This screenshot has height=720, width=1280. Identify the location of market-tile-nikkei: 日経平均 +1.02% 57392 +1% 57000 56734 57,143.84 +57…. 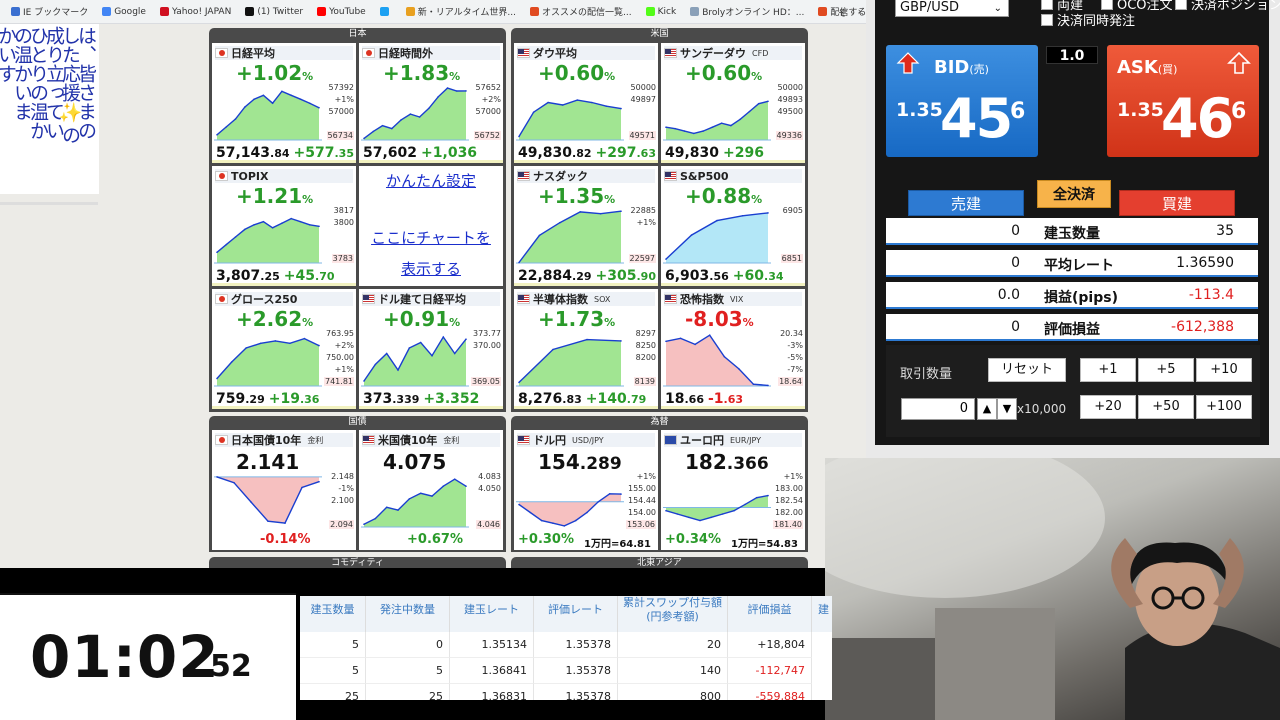
(284, 103).